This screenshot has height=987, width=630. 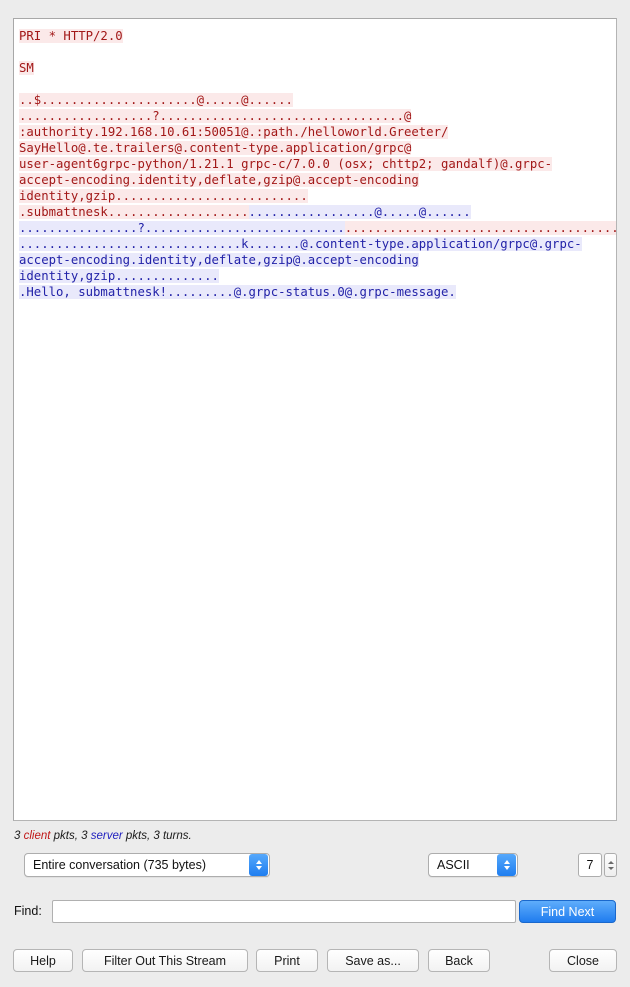 I want to click on print-button: Print, so click(x=287, y=960).